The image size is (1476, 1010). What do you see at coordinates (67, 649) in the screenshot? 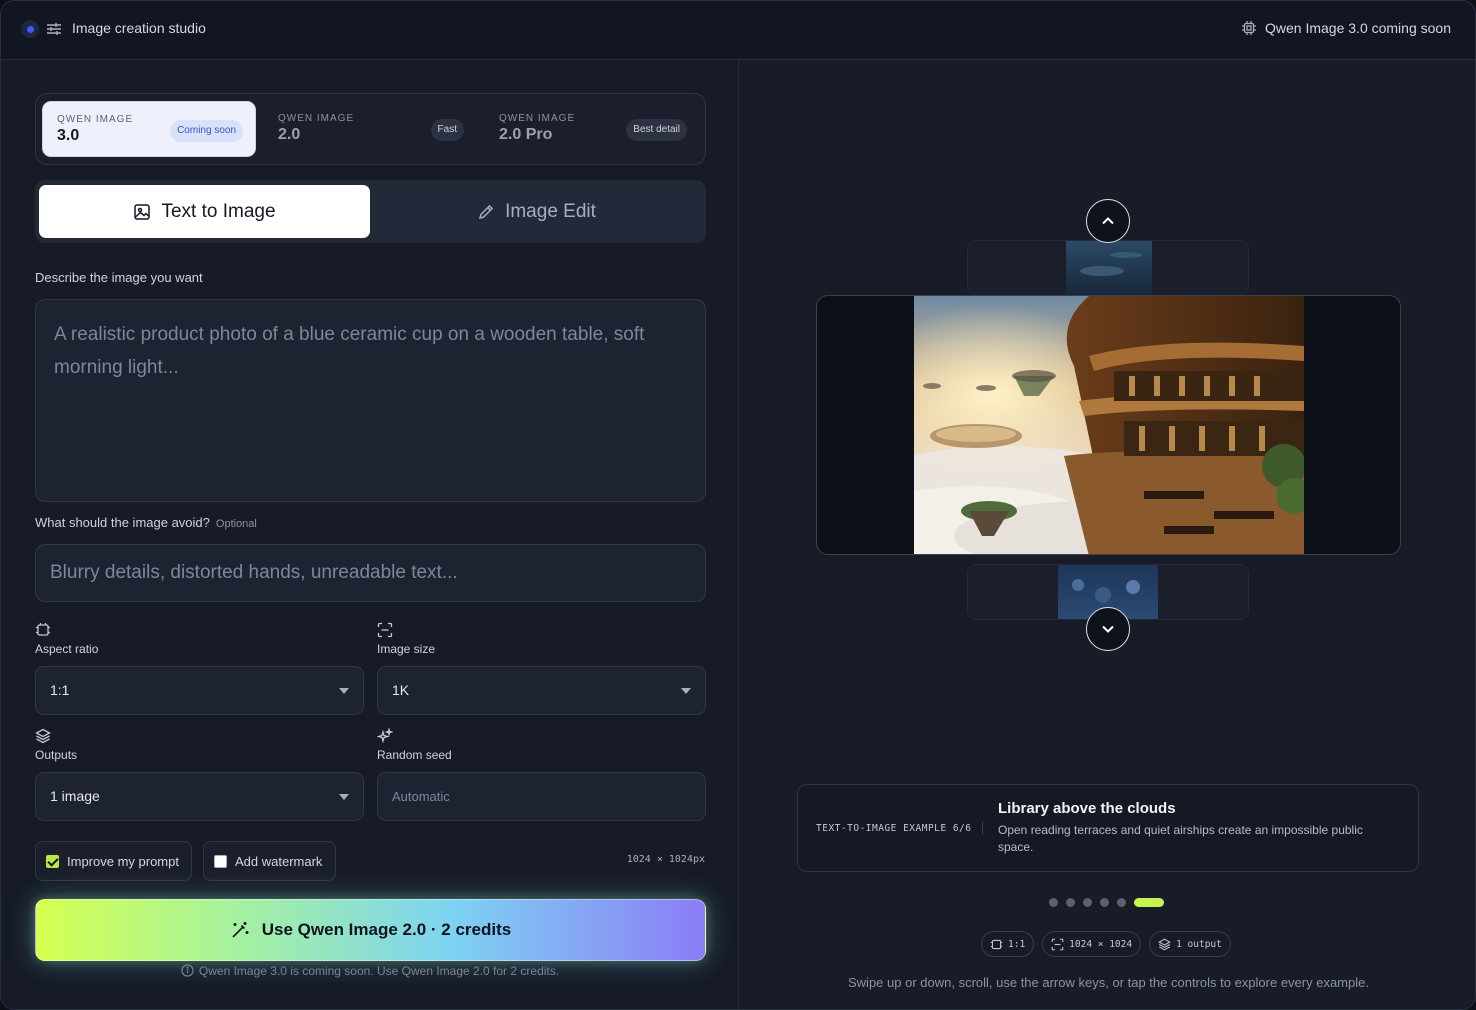
I see `aspect-ratio-label: Aspect ratio` at bounding box center [67, 649].